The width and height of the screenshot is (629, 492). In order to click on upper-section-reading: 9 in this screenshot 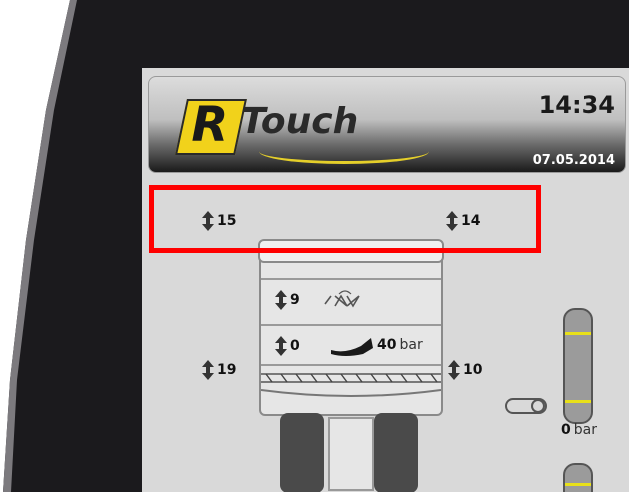, I will do `click(287, 300)`.